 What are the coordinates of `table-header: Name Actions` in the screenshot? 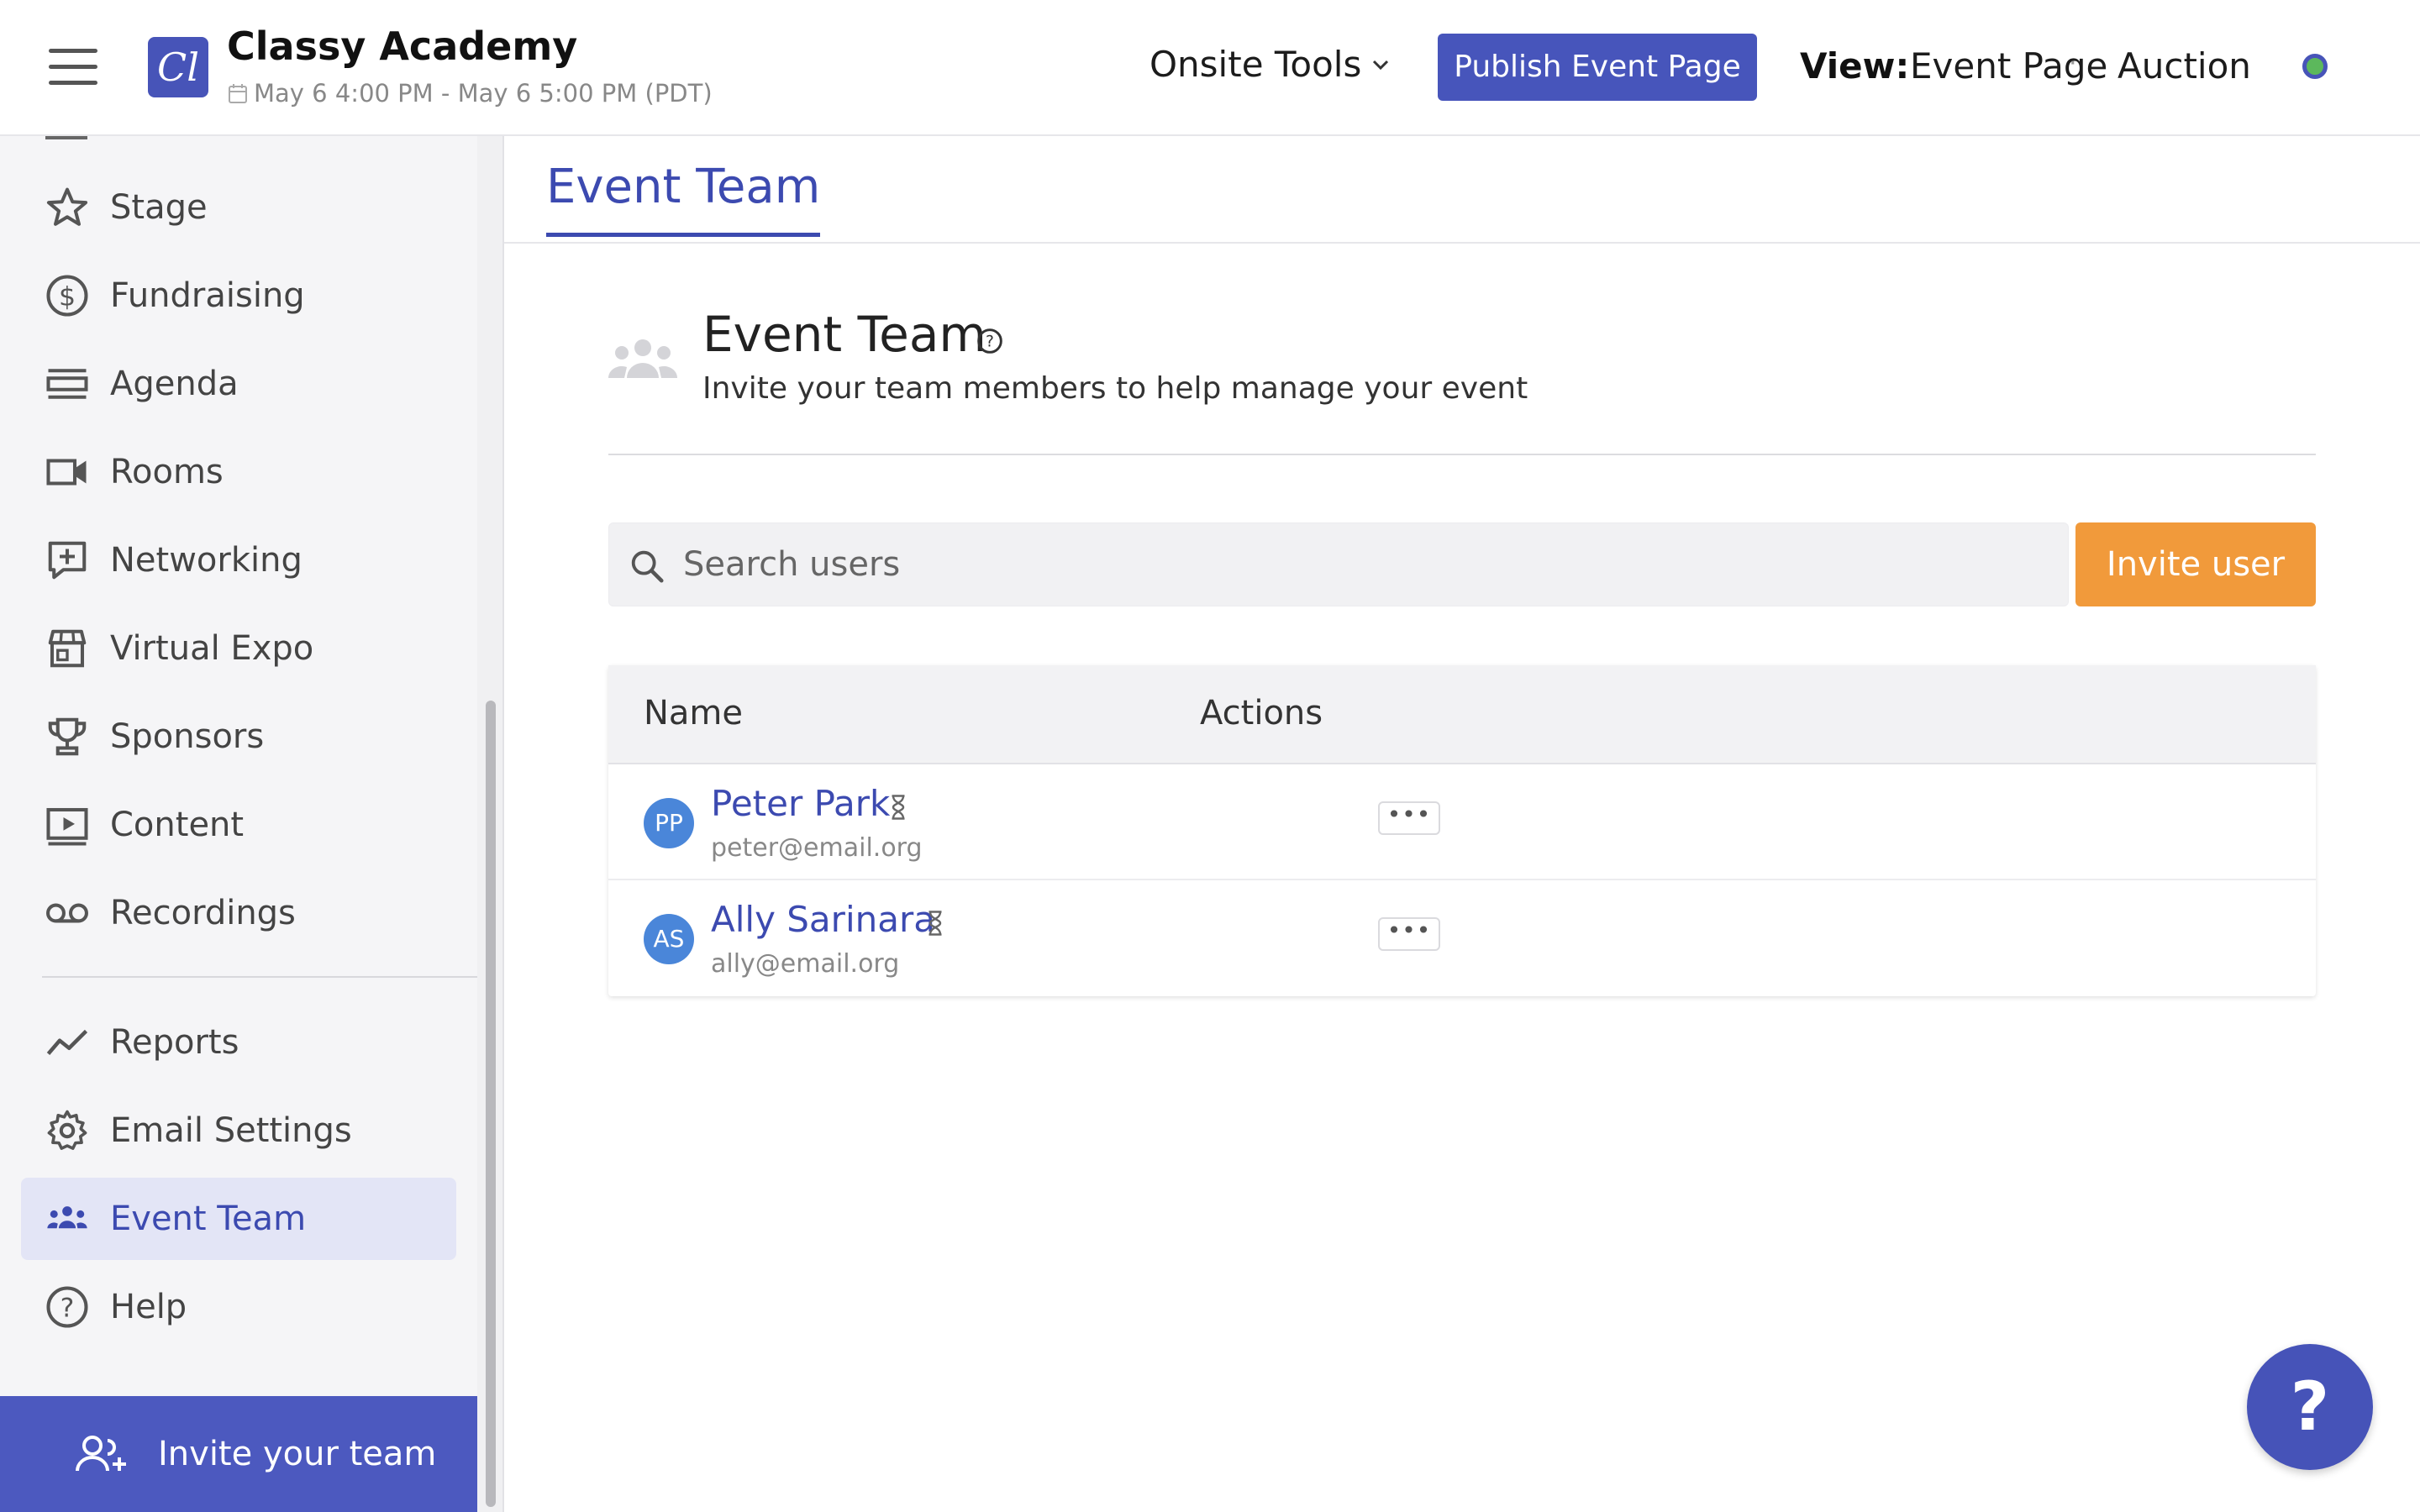 It's located at (1462, 714).